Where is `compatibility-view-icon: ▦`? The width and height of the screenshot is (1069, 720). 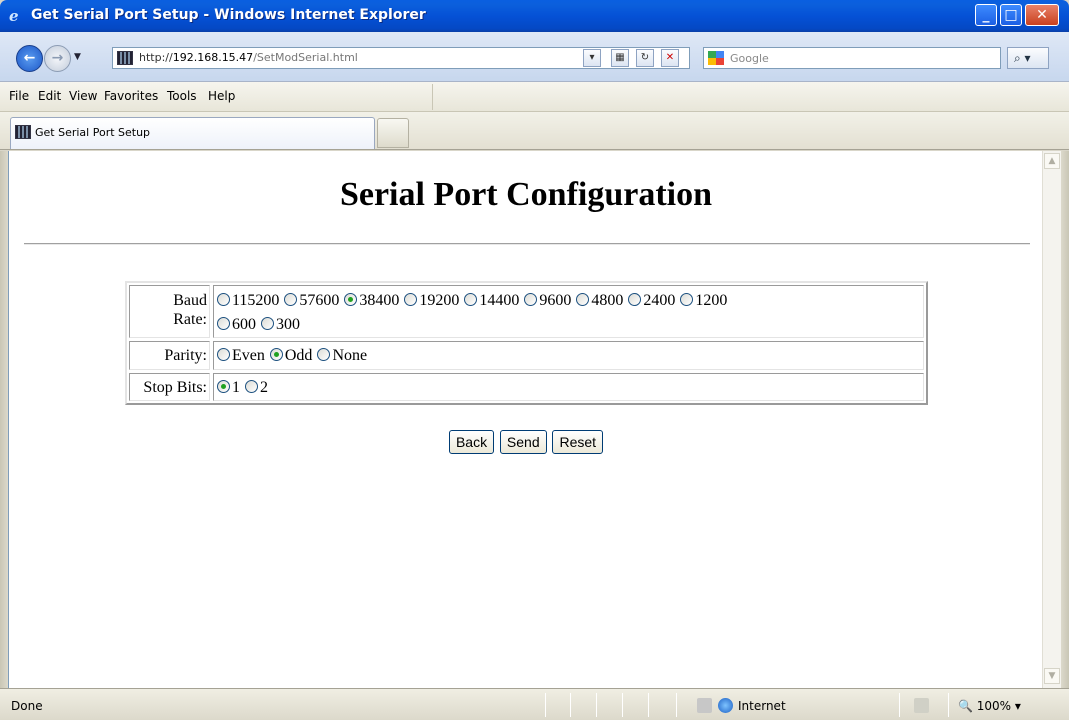 compatibility-view-icon: ▦ is located at coordinates (620, 58).